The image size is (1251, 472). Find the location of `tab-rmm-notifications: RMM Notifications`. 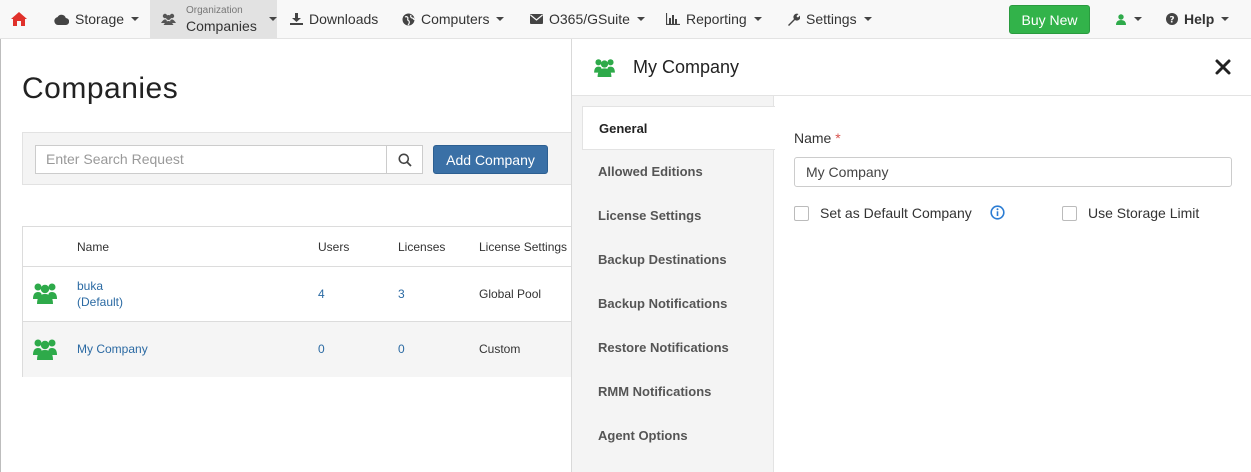

tab-rmm-notifications: RMM Notifications is located at coordinates (673, 392).